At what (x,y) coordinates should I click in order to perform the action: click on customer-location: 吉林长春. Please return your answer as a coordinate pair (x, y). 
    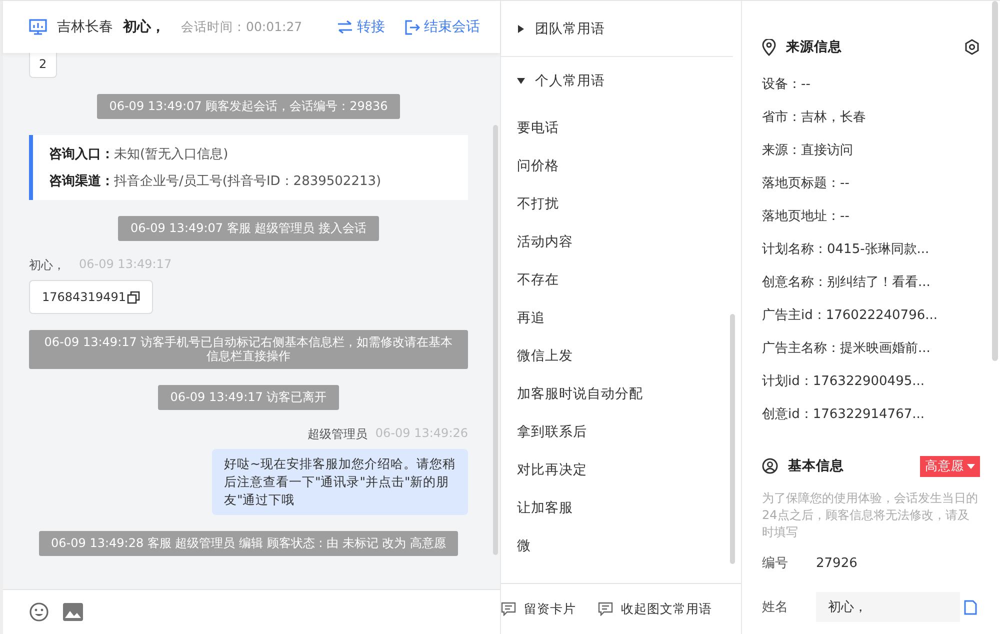
    Looking at the image, I should click on (85, 27).